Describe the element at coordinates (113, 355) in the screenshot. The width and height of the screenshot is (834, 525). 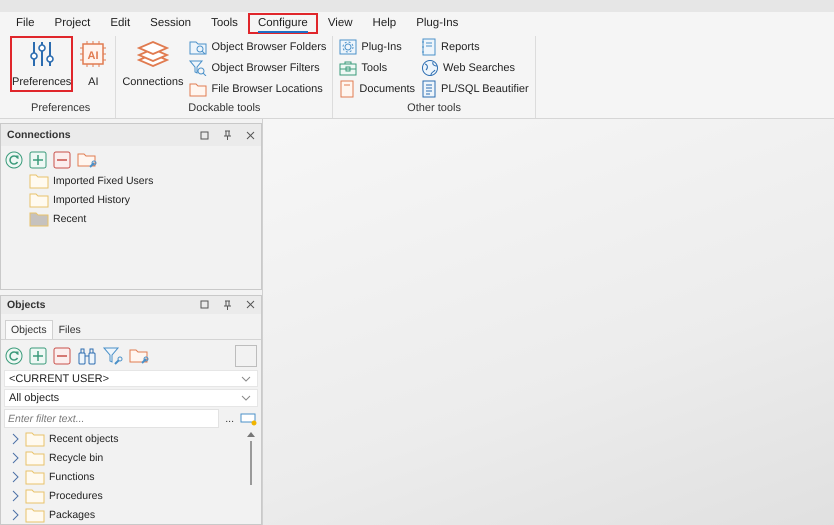
I see `funnel-wrench-icon` at that location.